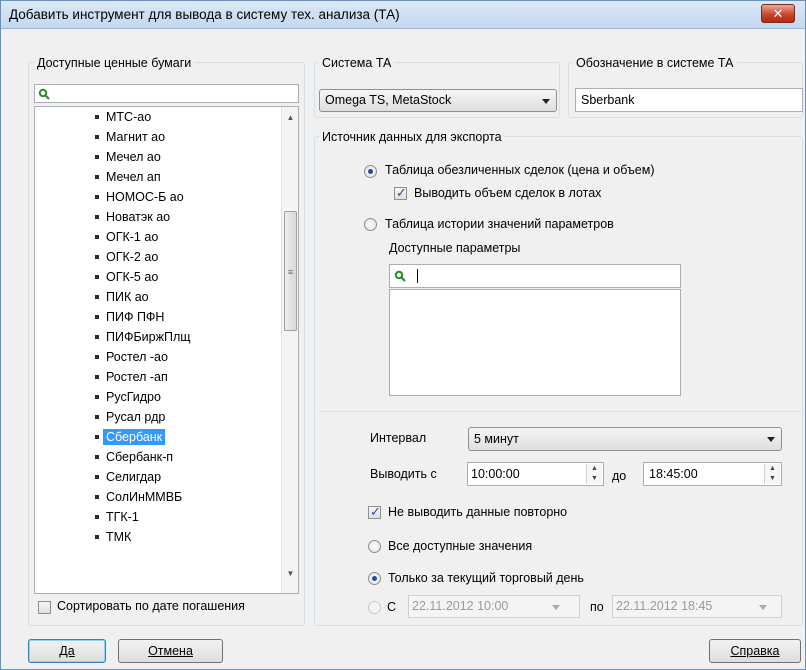  I want to click on to-time-input: 18:45:00 ▲ ▼, so click(712, 474).